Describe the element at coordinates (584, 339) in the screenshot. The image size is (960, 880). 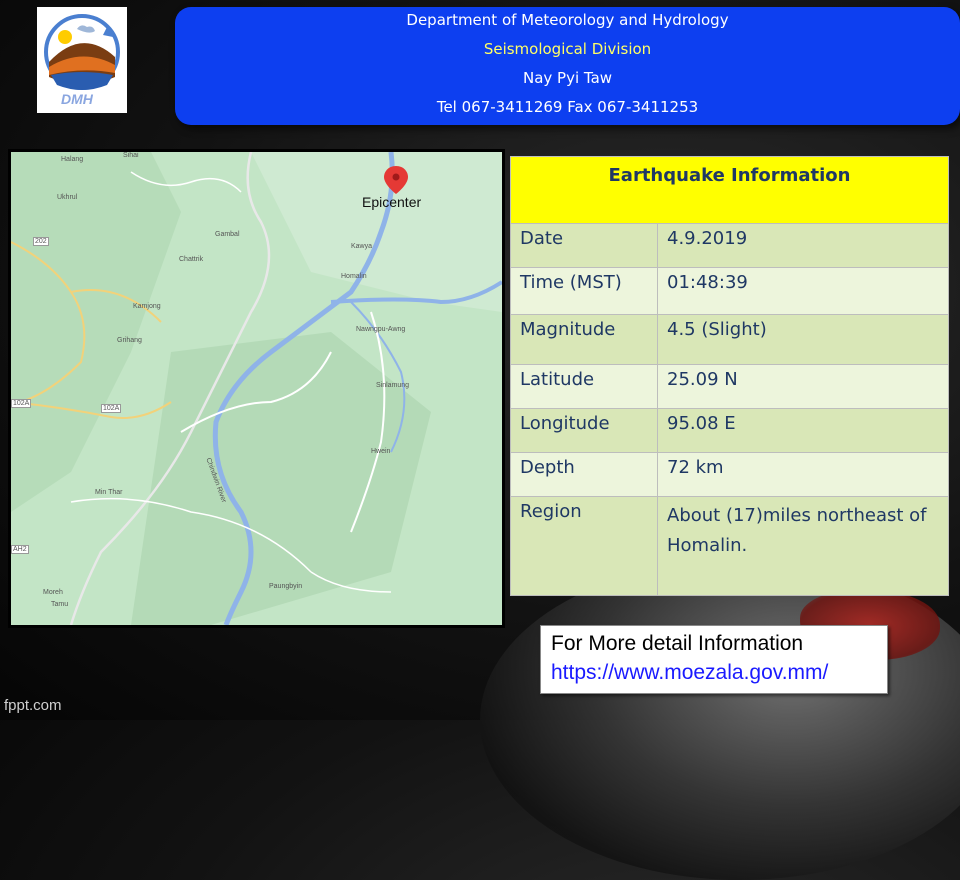
I see `row-key: Magnitude` at that location.